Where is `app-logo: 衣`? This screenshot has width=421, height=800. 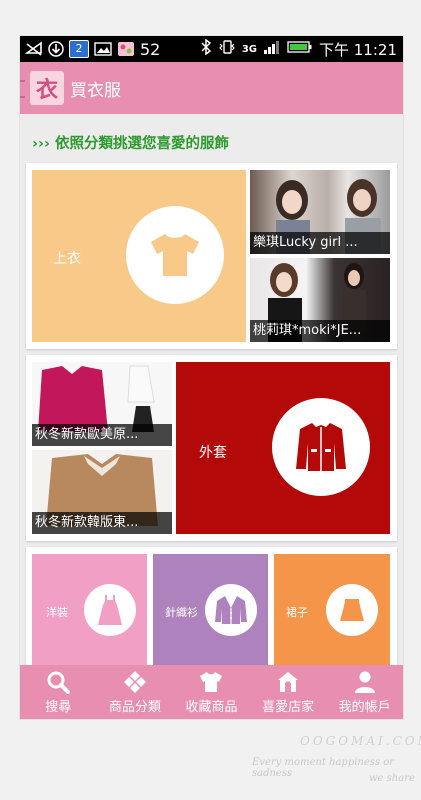 app-logo: 衣 is located at coordinates (47, 88).